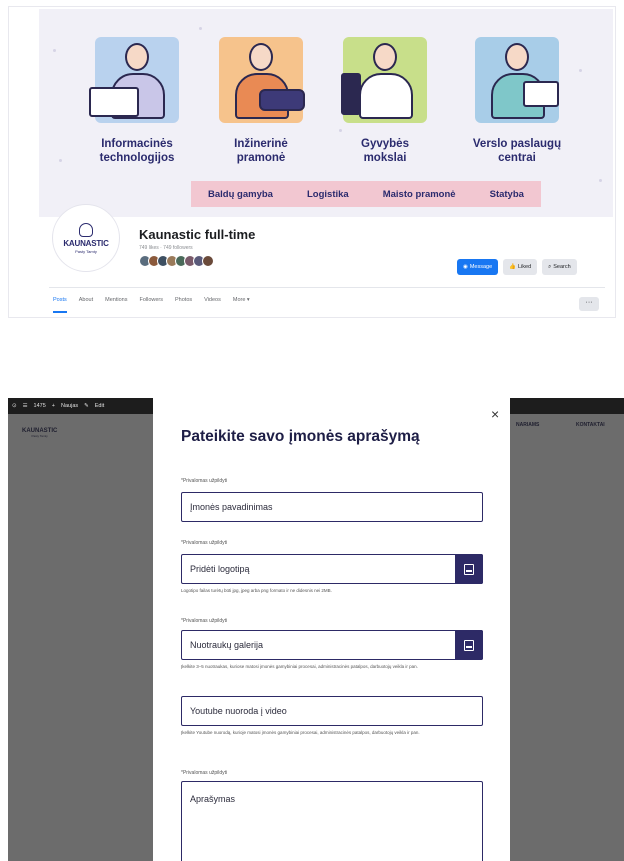  What do you see at coordinates (589, 304) in the screenshot?
I see `more-options-button: ···` at bounding box center [589, 304].